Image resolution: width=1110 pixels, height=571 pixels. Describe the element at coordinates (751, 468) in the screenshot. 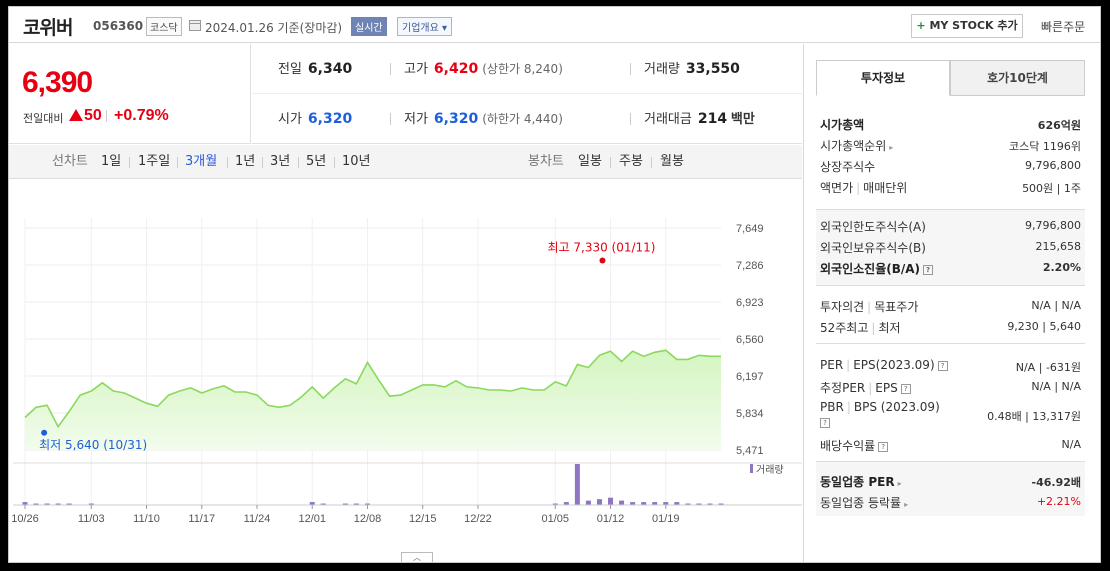

I see `volume-legend-swatch` at that location.